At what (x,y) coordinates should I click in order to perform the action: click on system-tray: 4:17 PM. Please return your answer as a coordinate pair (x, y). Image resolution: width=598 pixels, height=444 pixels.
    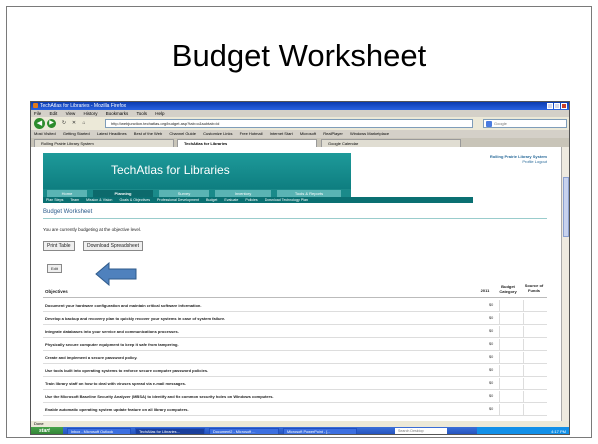
    Looking at the image, I should click on (523, 430).